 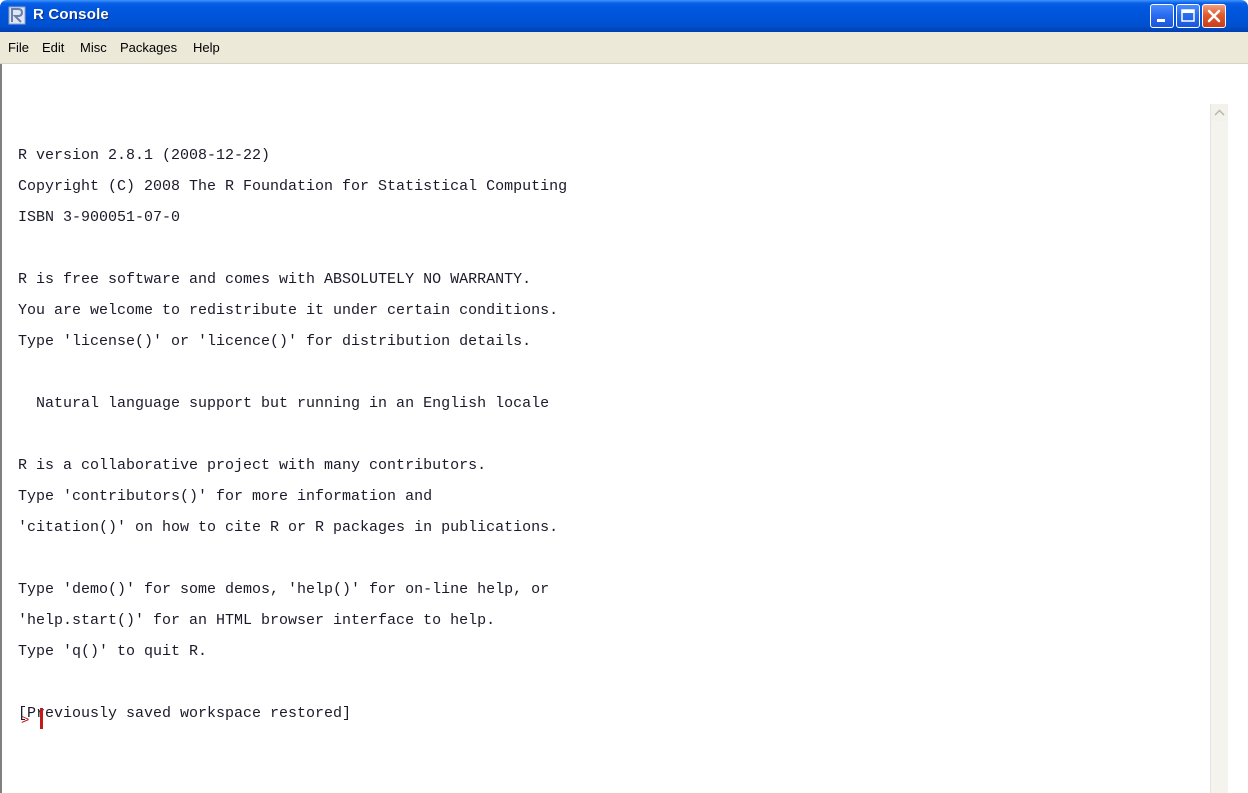 I want to click on vertical-scrollbar, so click(x=1219, y=448).